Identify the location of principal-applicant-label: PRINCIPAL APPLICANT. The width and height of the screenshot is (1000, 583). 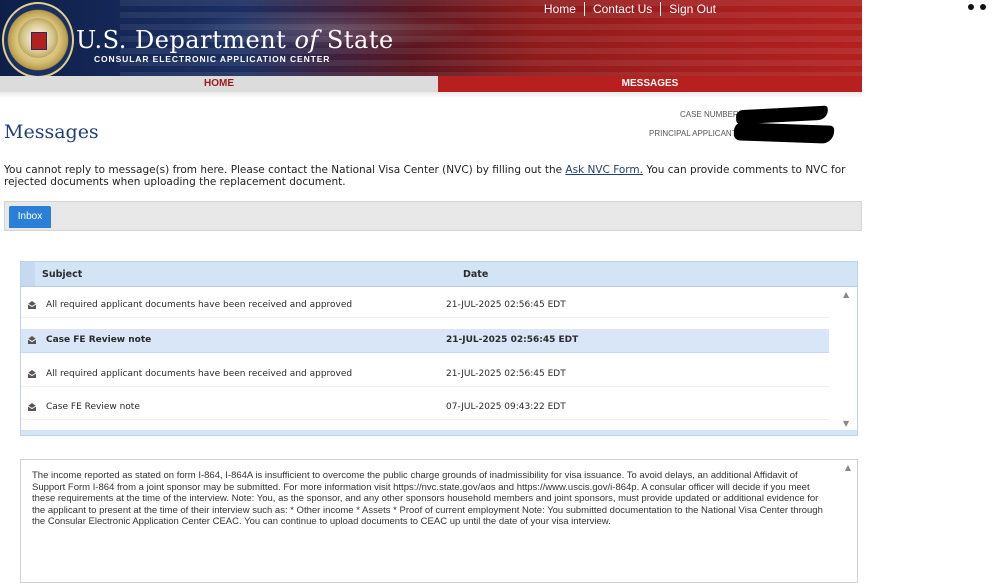
(693, 133).